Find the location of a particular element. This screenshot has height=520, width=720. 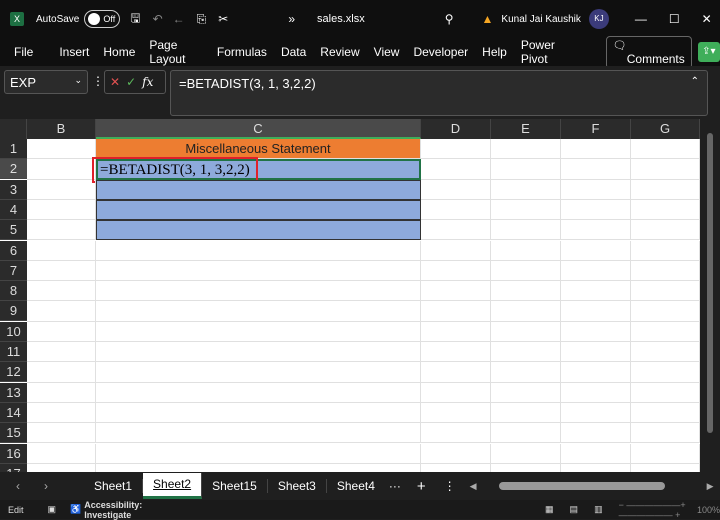

tab-developer: Developer is located at coordinates (440, 52).